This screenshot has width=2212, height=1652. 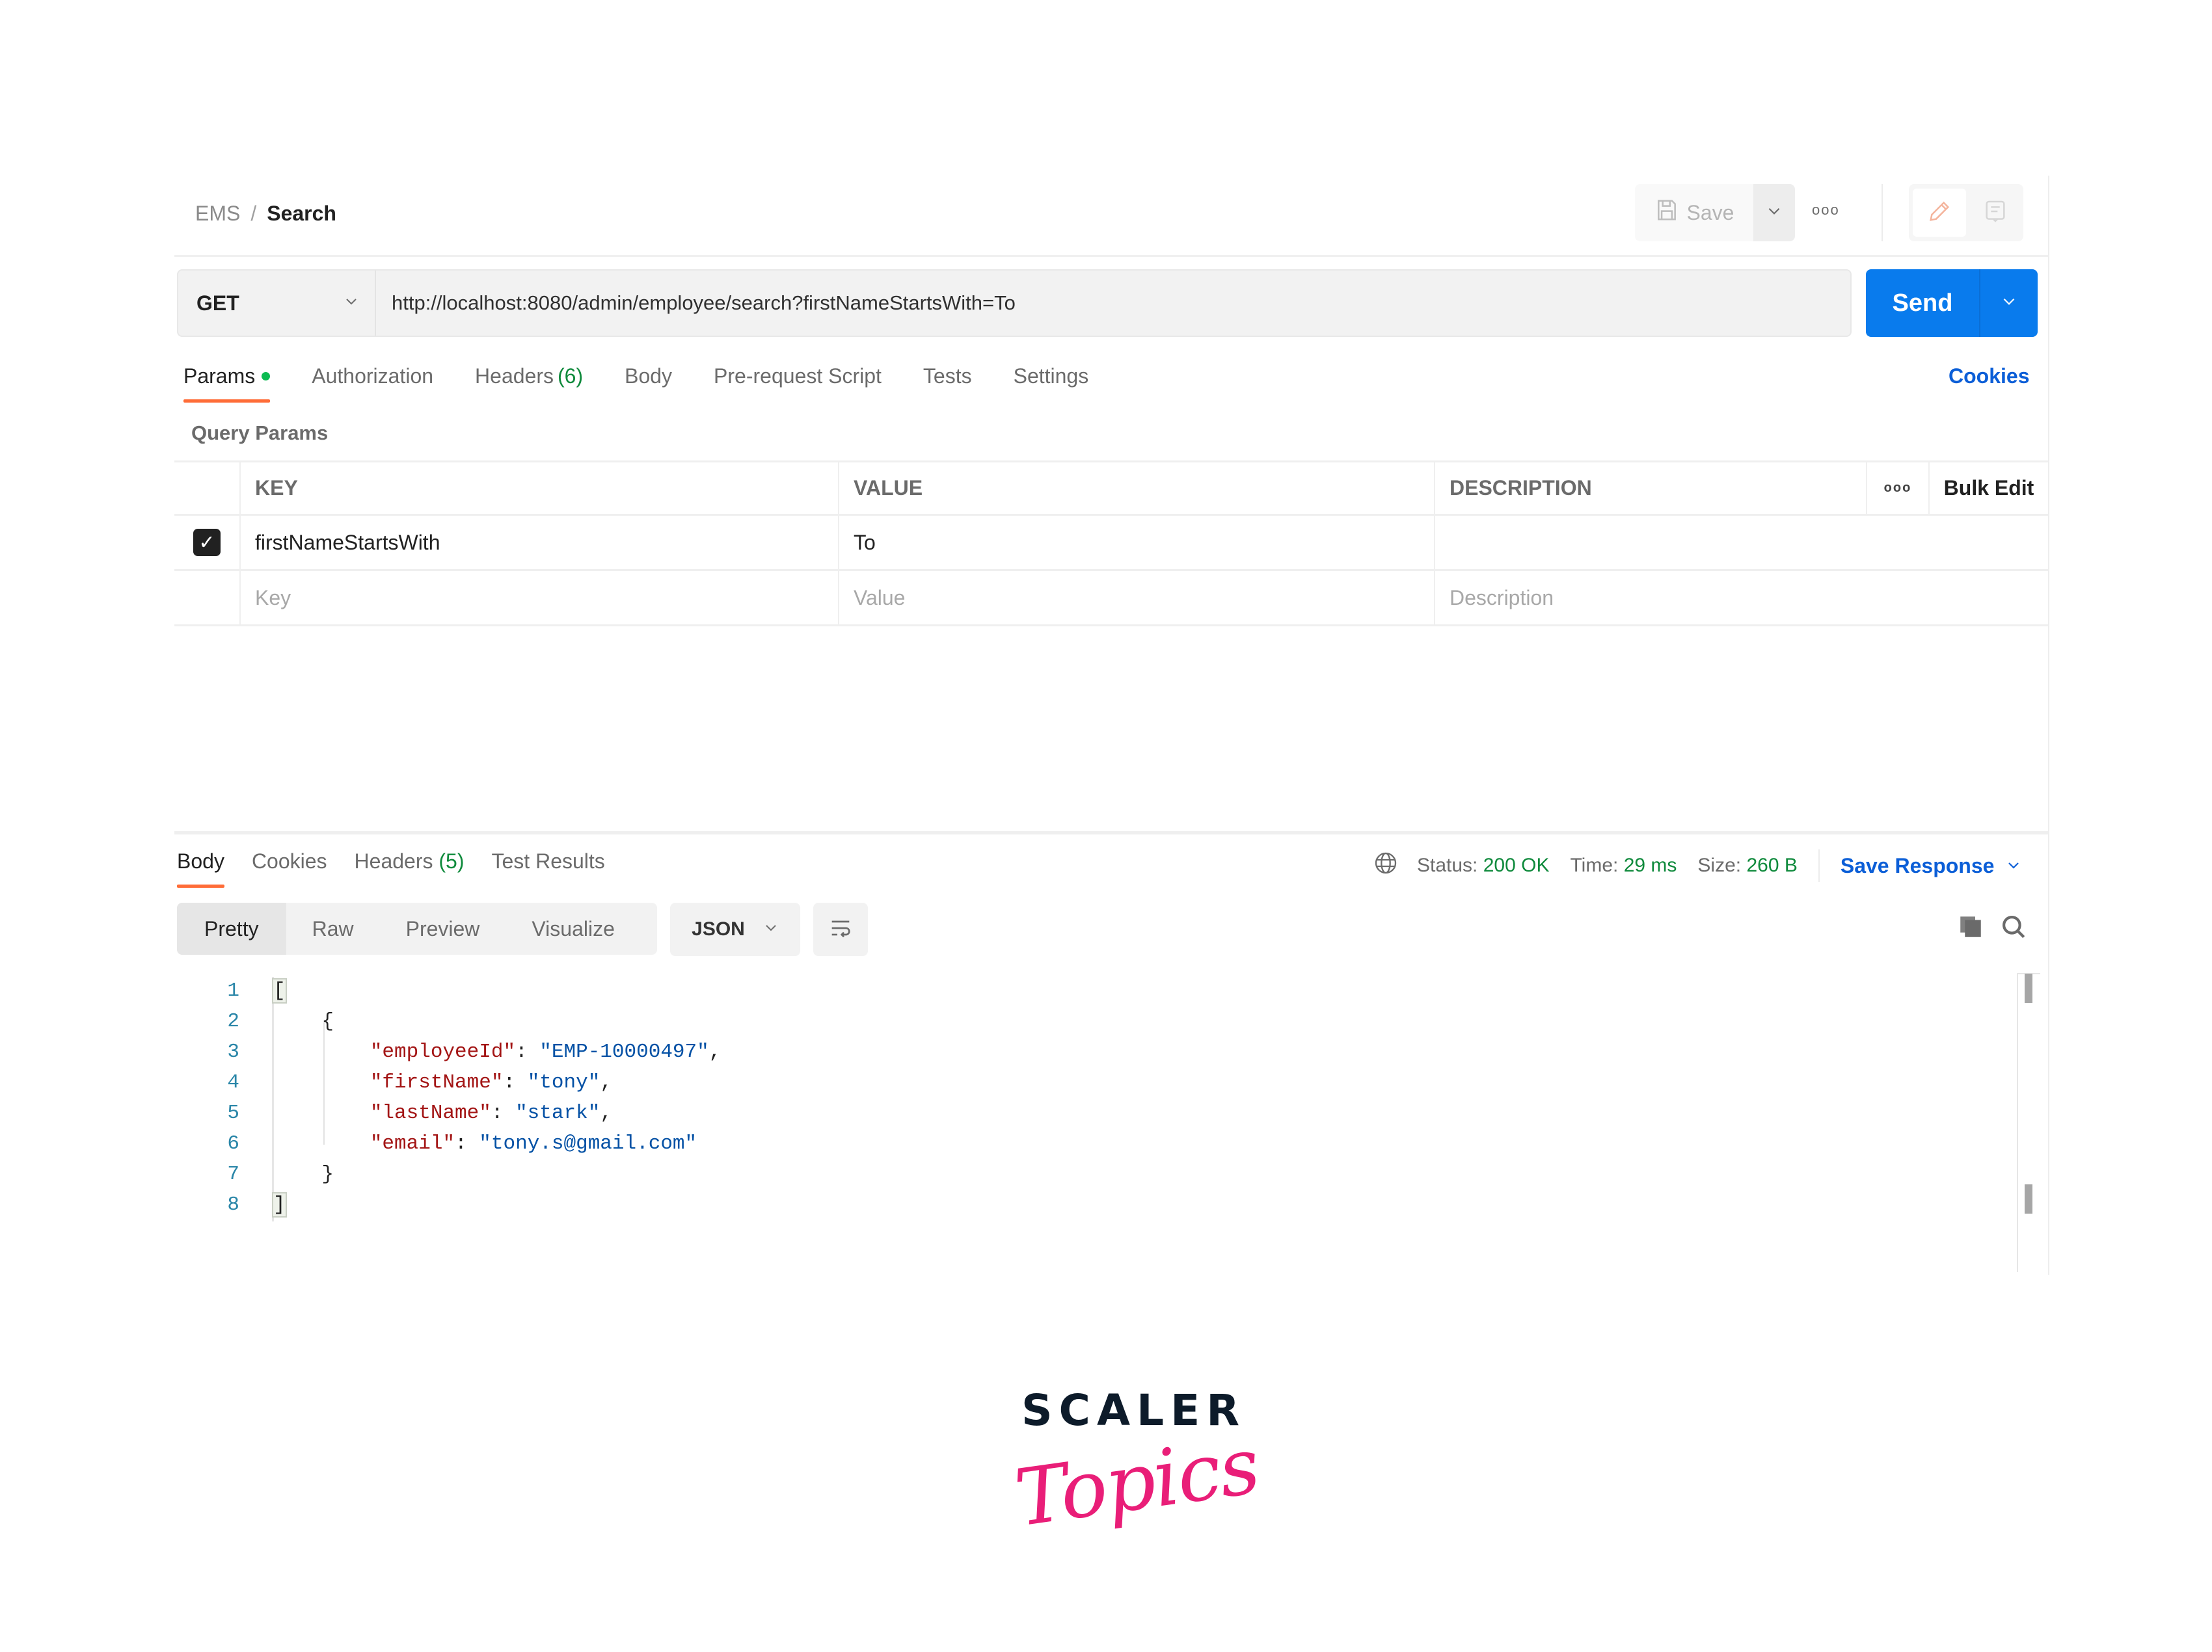 What do you see at coordinates (1111, 488) in the screenshot?
I see `table-header-row: KEY VALUE DESCRIPTION ooo Bulk Edit` at bounding box center [1111, 488].